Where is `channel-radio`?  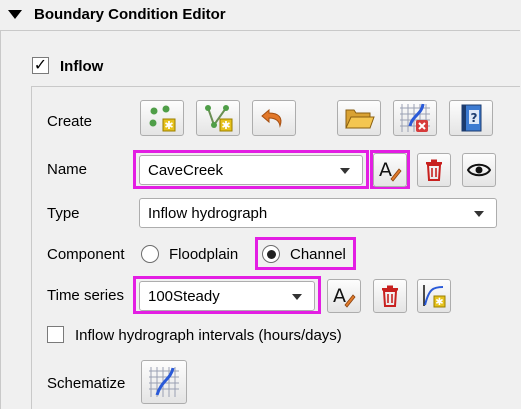 channel-radio is located at coordinates (271, 254).